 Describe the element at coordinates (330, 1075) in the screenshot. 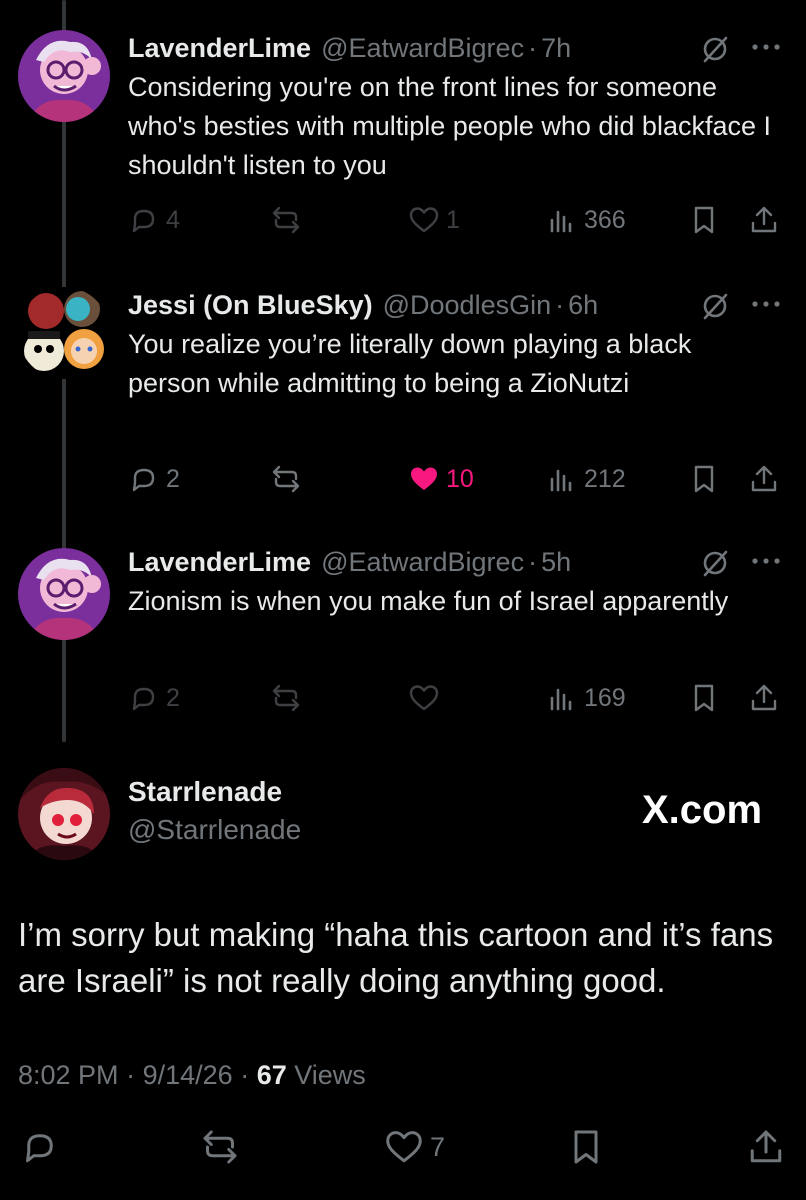

I see `views-label: Views` at that location.